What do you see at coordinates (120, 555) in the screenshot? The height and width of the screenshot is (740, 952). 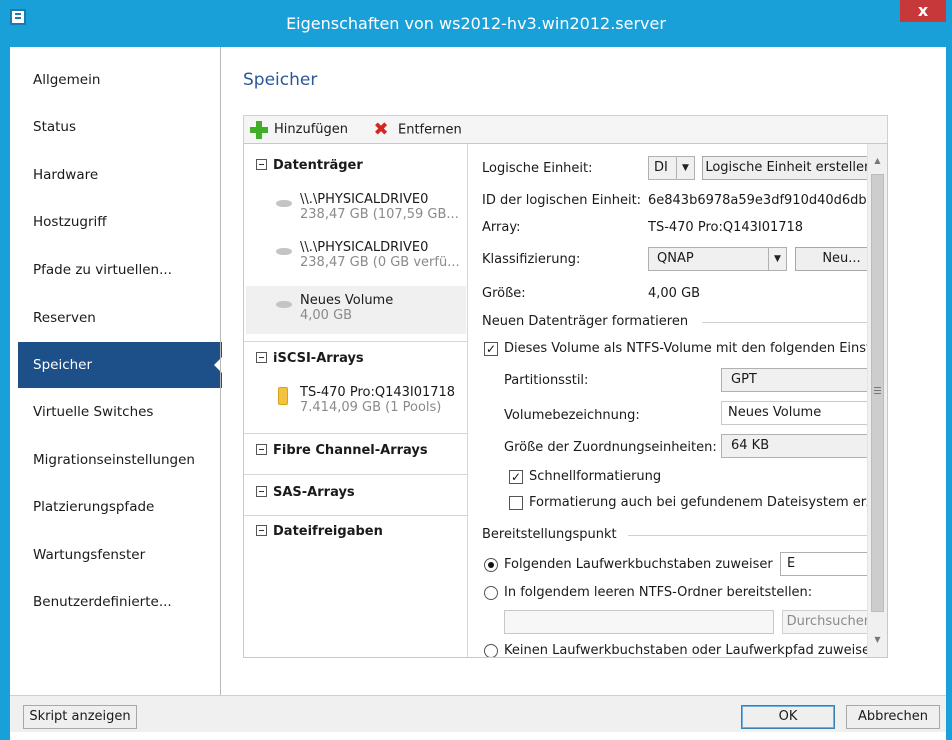 I see `nav-item-wartungsfenster: Wartungsfenster` at bounding box center [120, 555].